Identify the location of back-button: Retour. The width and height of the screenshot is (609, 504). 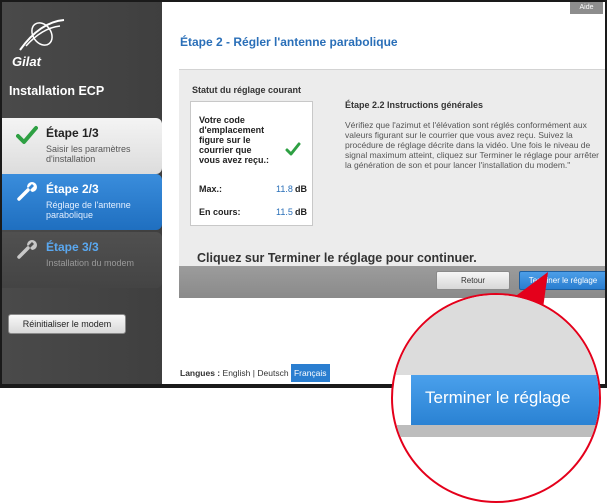
(473, 280).